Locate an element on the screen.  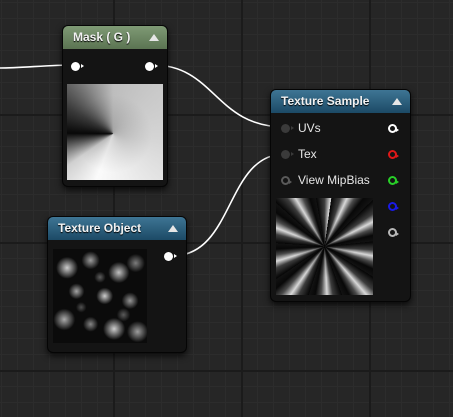
green-output-pin is located at coordinates (393, 180).